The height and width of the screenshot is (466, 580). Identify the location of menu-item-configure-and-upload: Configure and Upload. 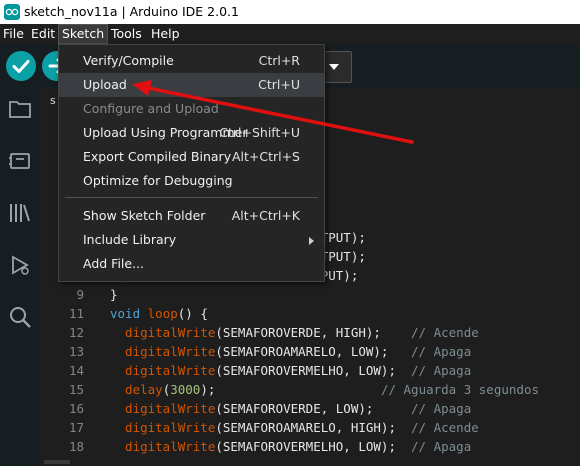
(191, 109).